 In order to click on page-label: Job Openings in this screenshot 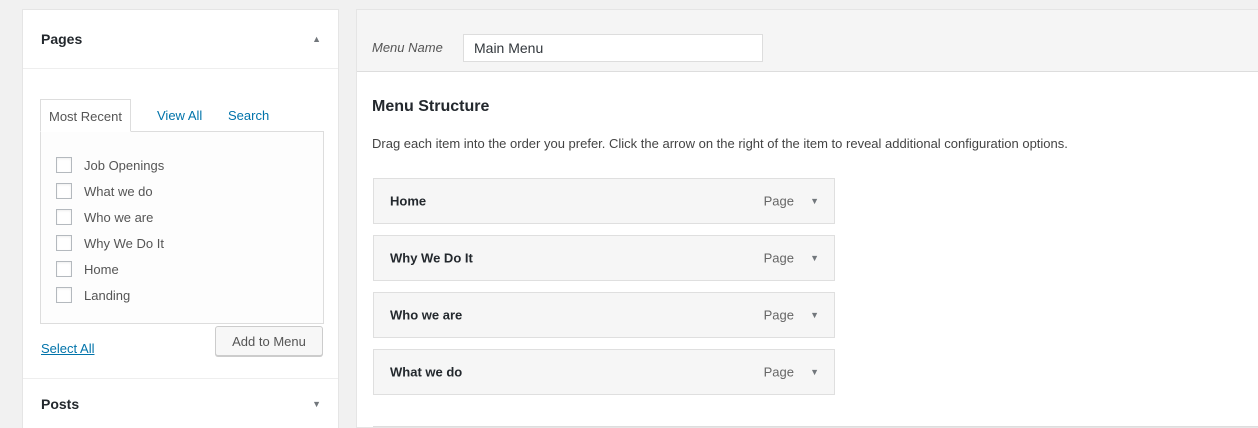, I will do `click(124, 165)`.